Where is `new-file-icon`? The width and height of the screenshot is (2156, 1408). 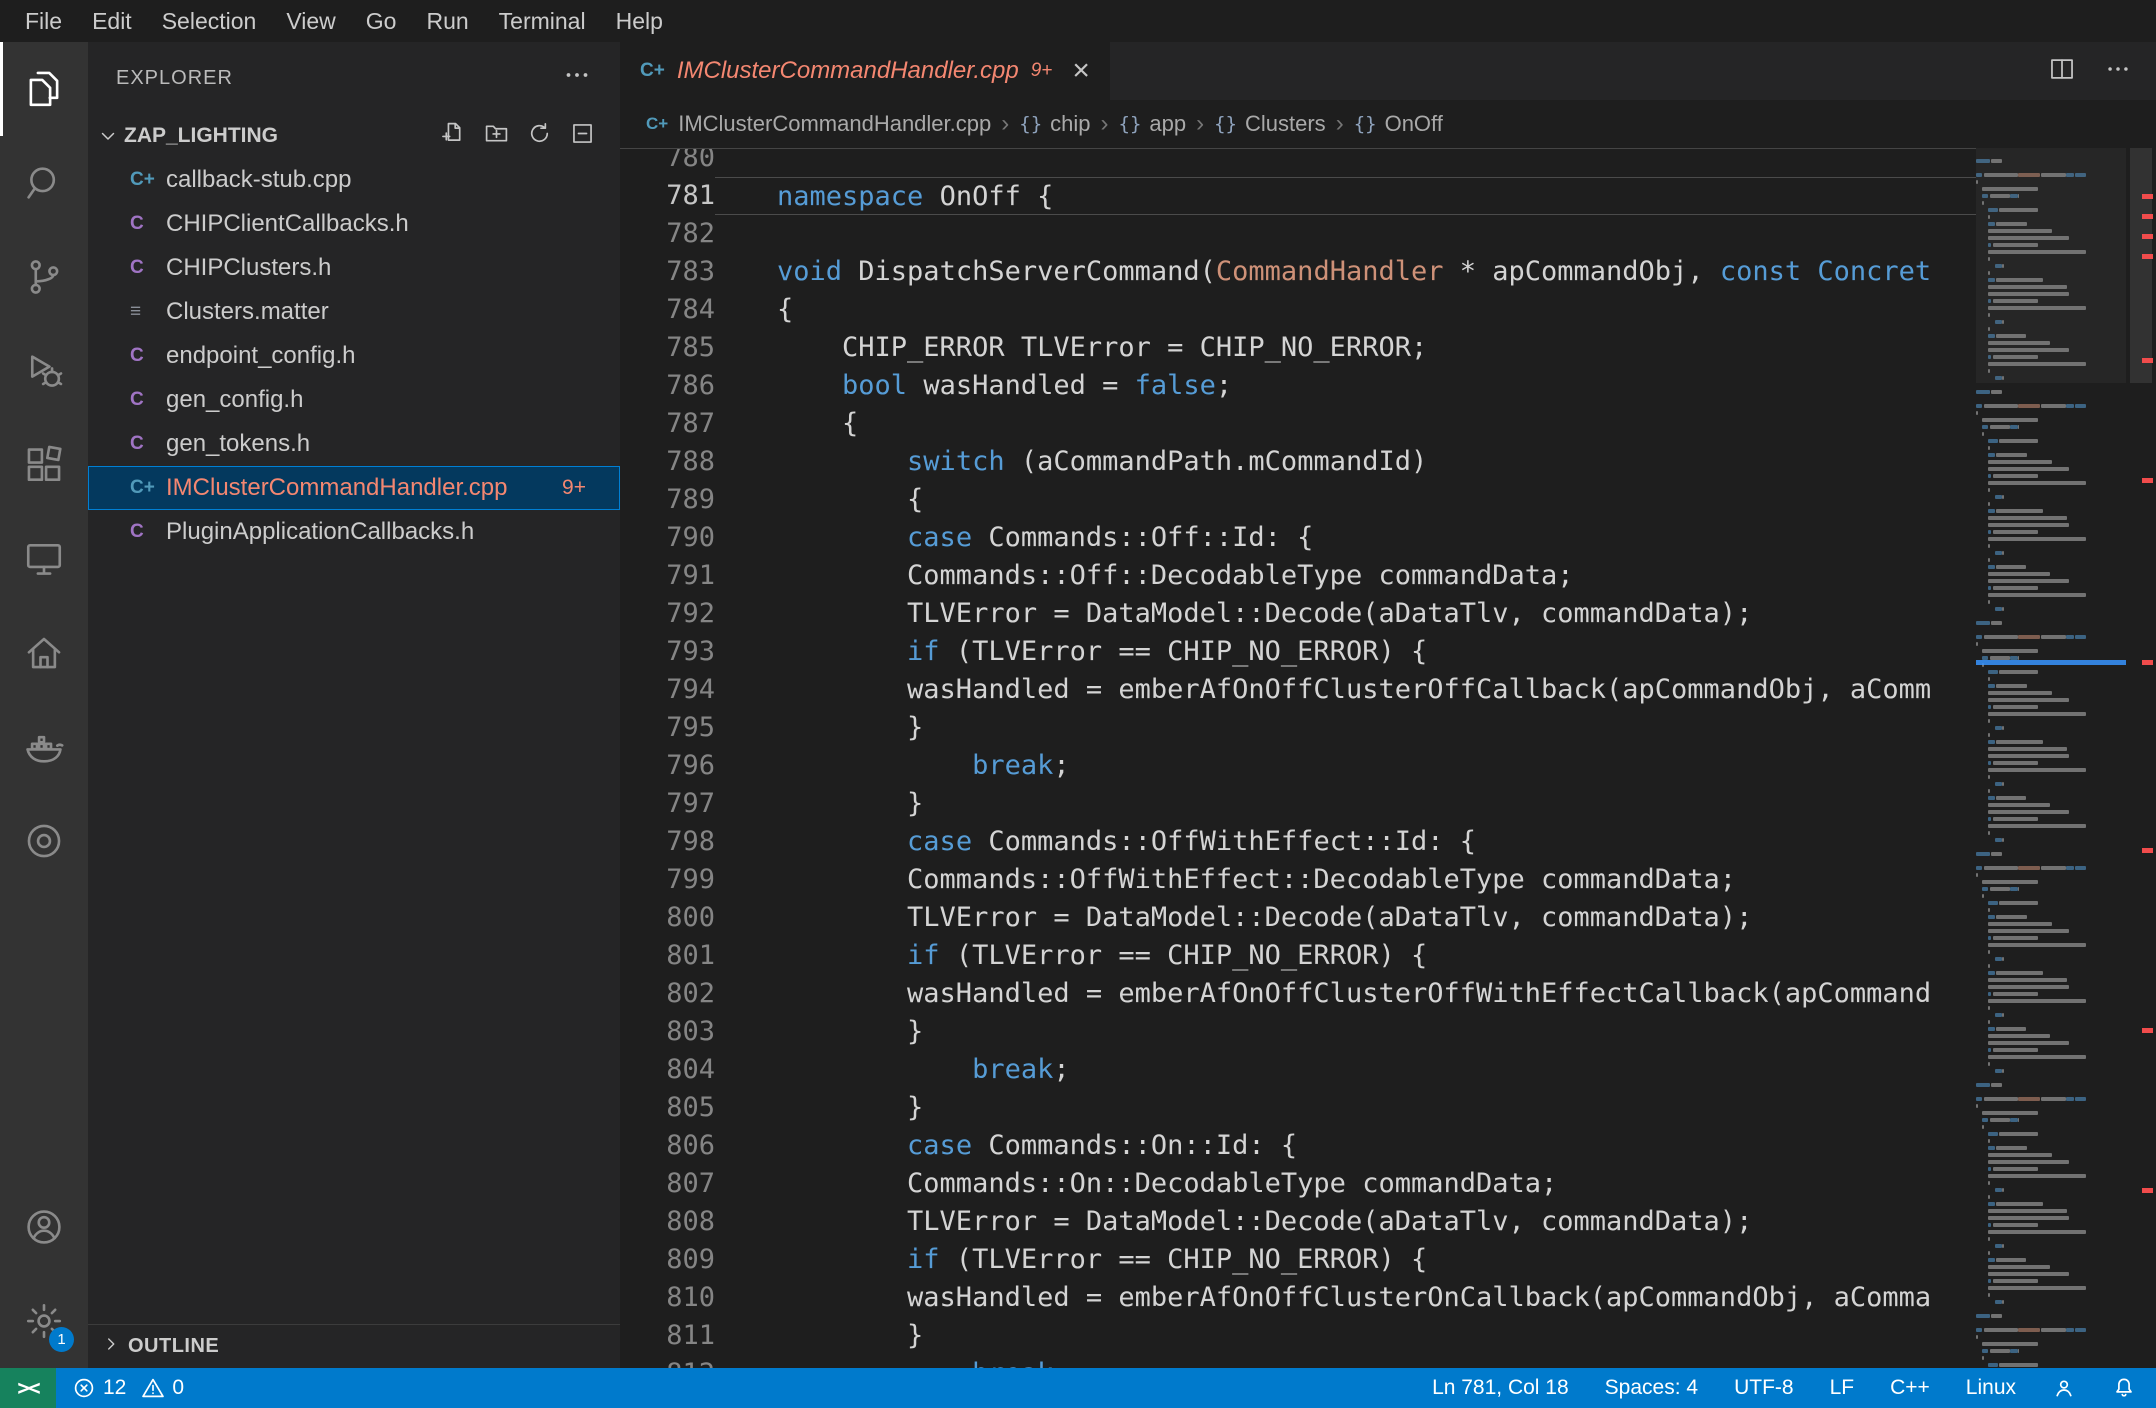
new-file-icon is located at coordinates (453, 136).